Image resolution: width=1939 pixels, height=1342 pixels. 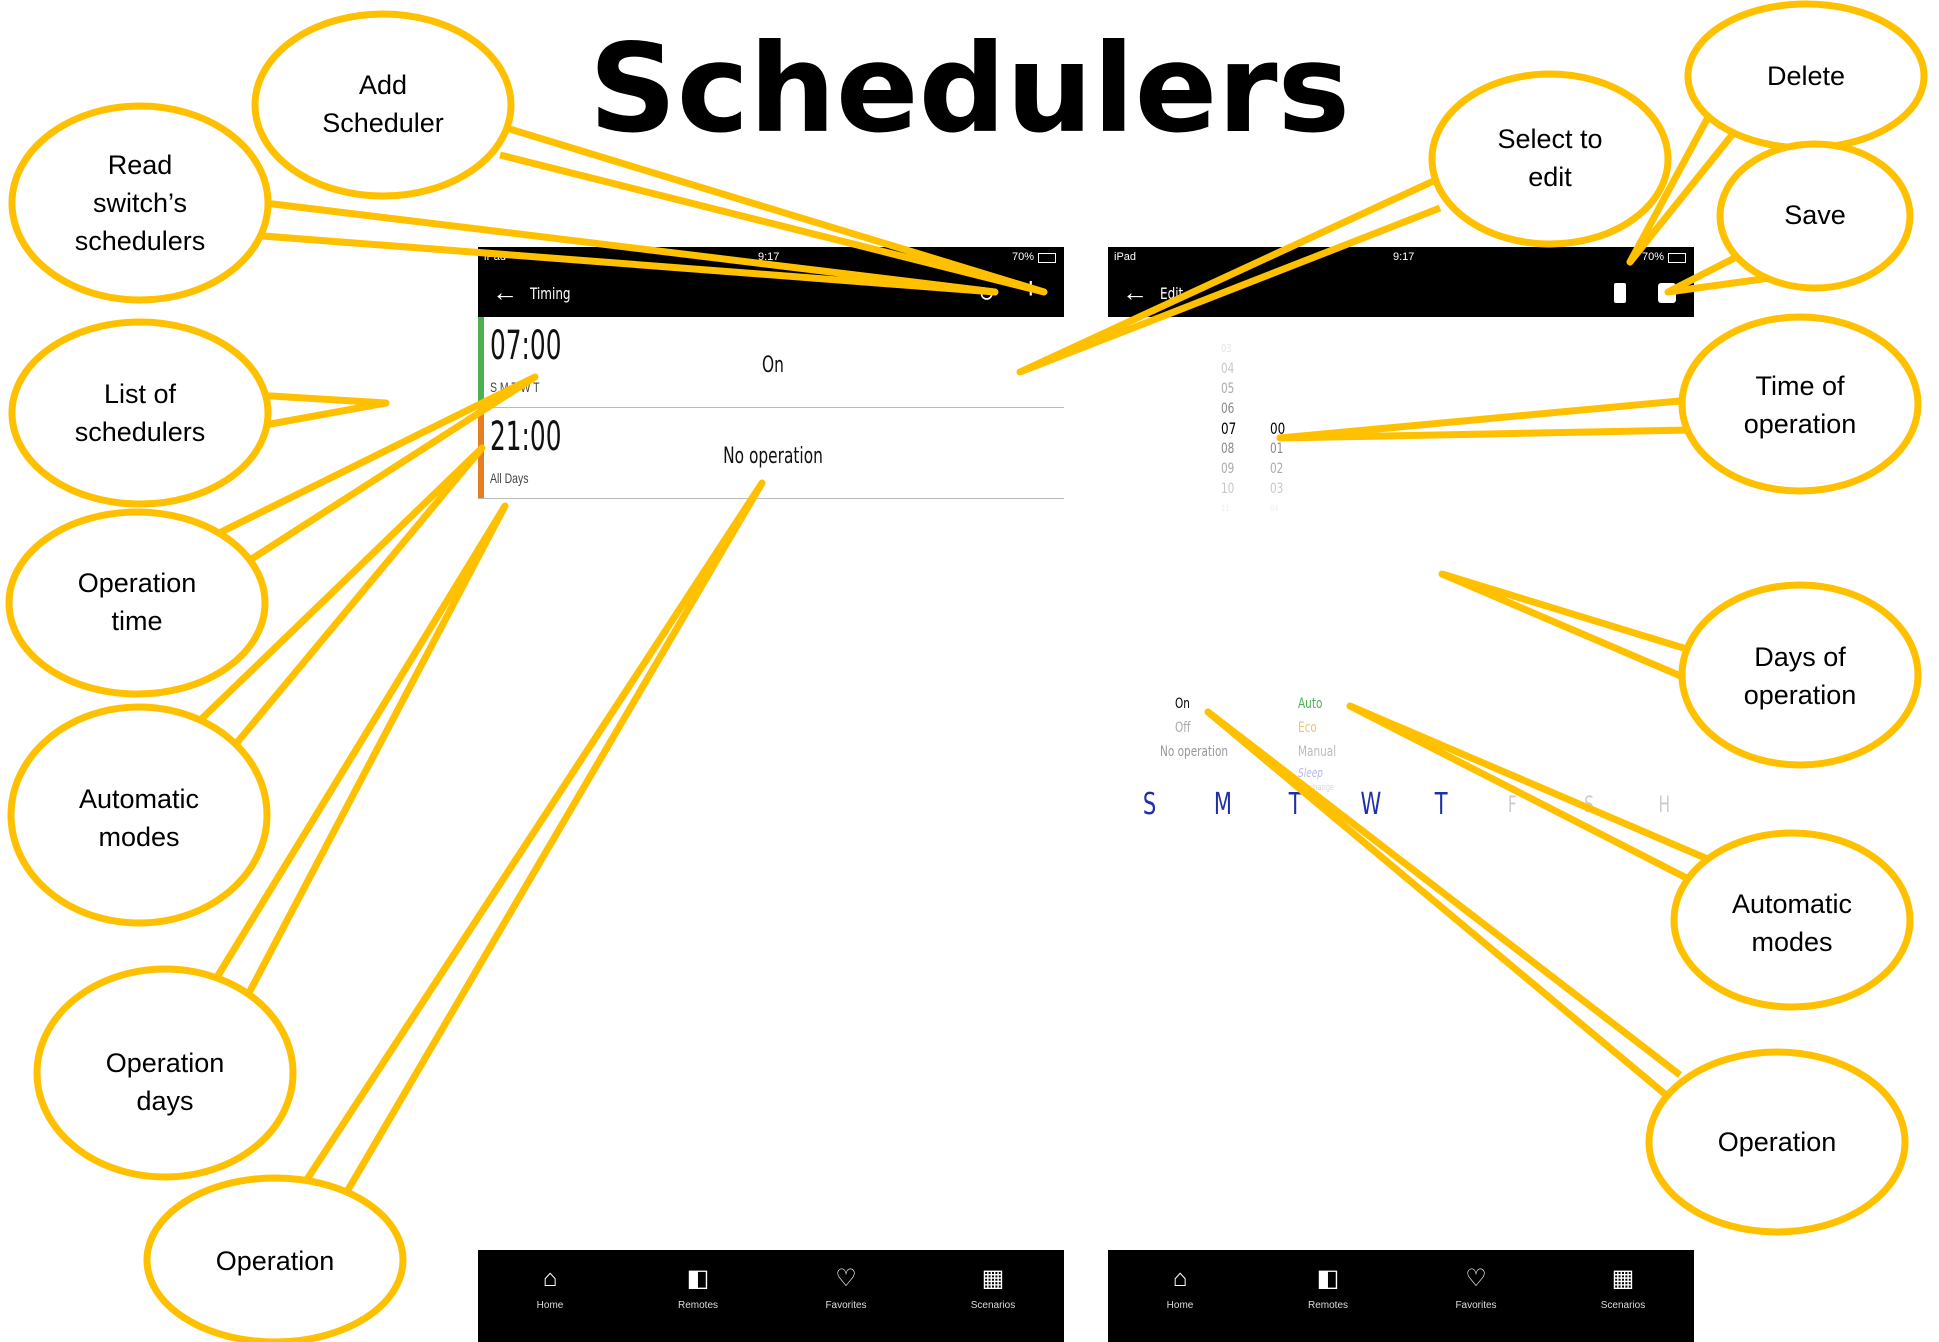 I want to click on callout-operation-right: Operation, so click(x=1777, y=1142).